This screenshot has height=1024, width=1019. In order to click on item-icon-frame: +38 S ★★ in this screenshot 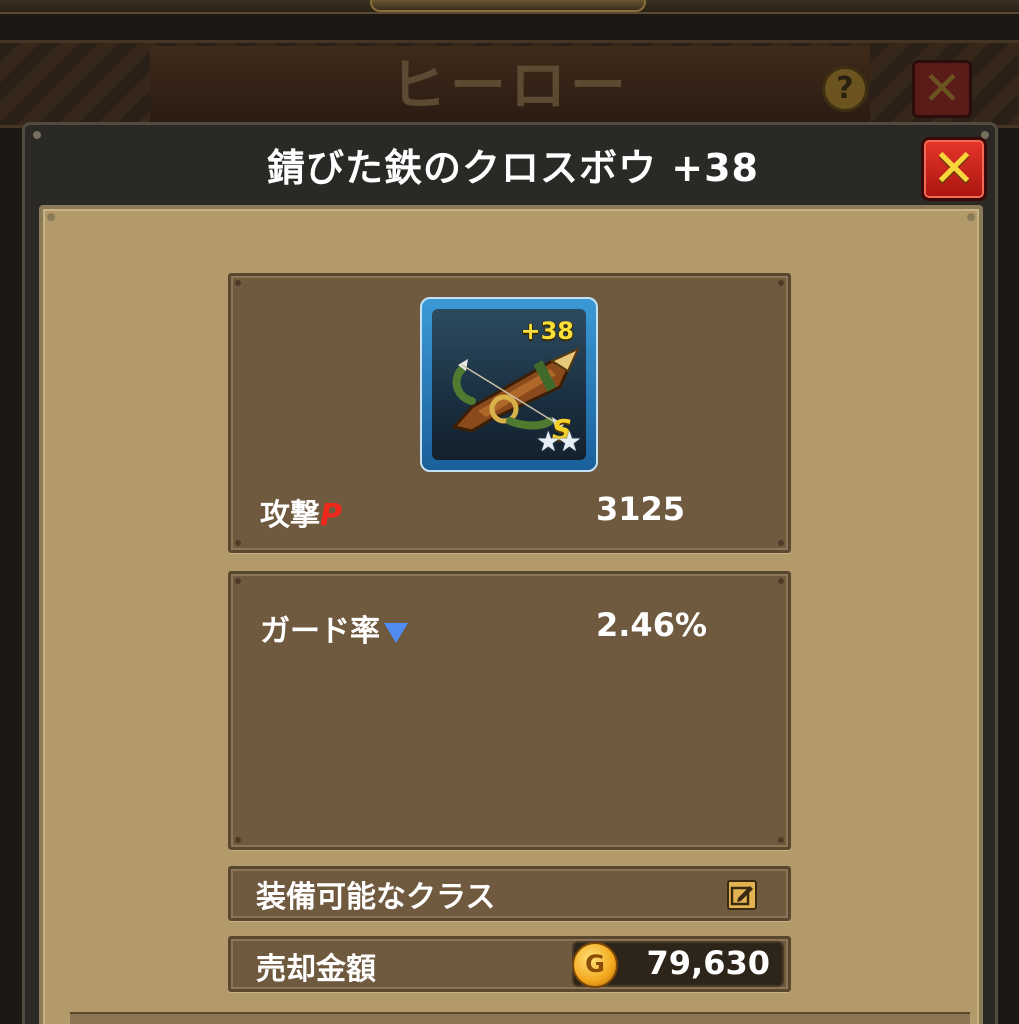, I will do `click(509, 384)`.